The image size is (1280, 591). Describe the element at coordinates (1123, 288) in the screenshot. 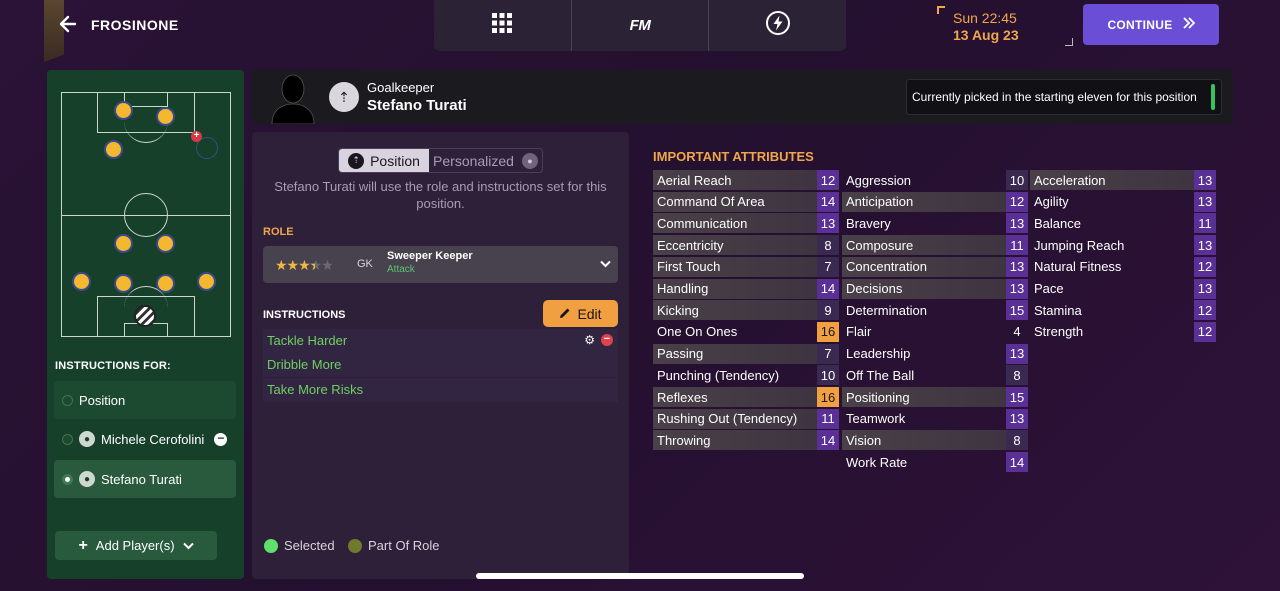

I see `attribute-row: Pace 13` at that location.